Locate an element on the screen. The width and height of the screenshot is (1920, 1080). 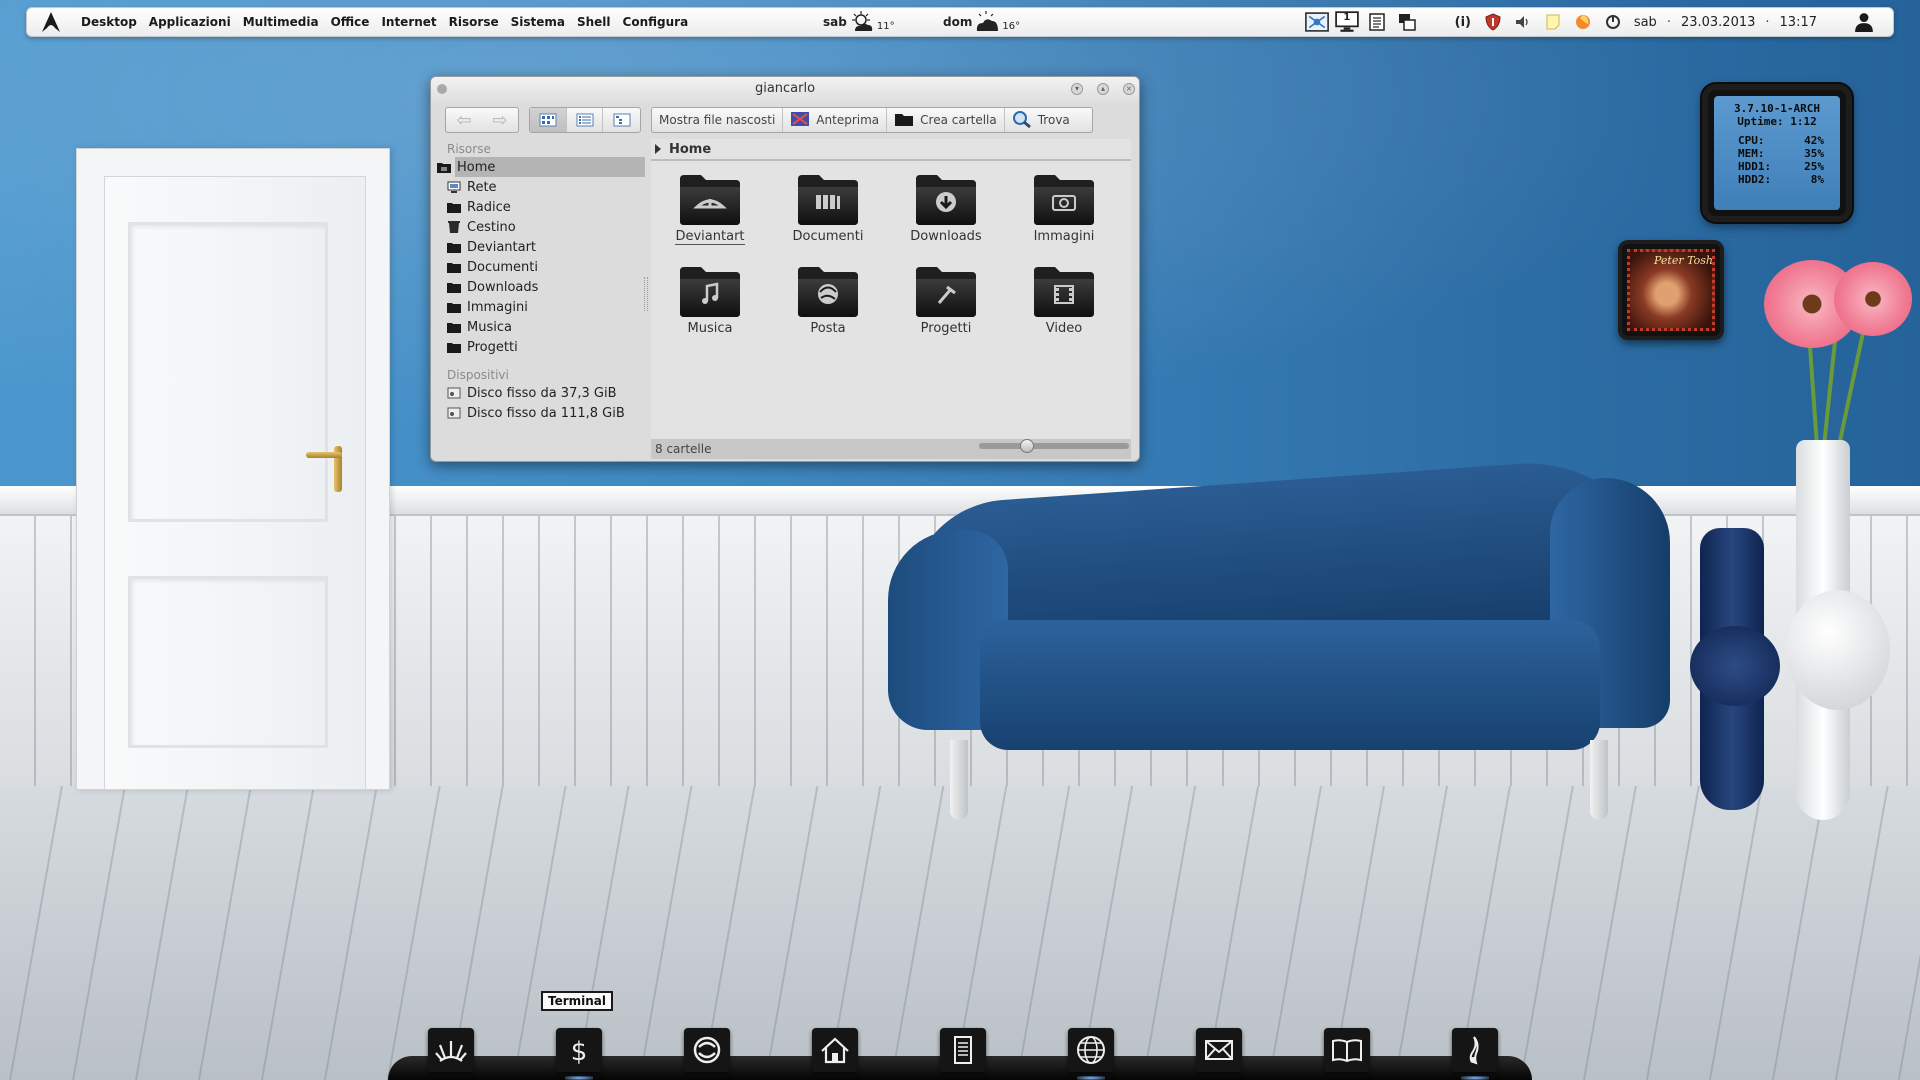
folder-icon is located at coordinates (454, 267).